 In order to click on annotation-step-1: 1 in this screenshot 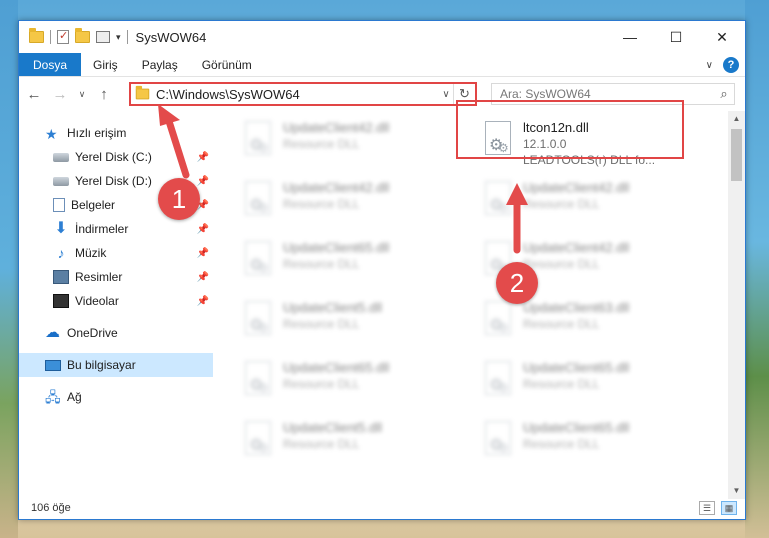, I will do `click(179, 199)`.